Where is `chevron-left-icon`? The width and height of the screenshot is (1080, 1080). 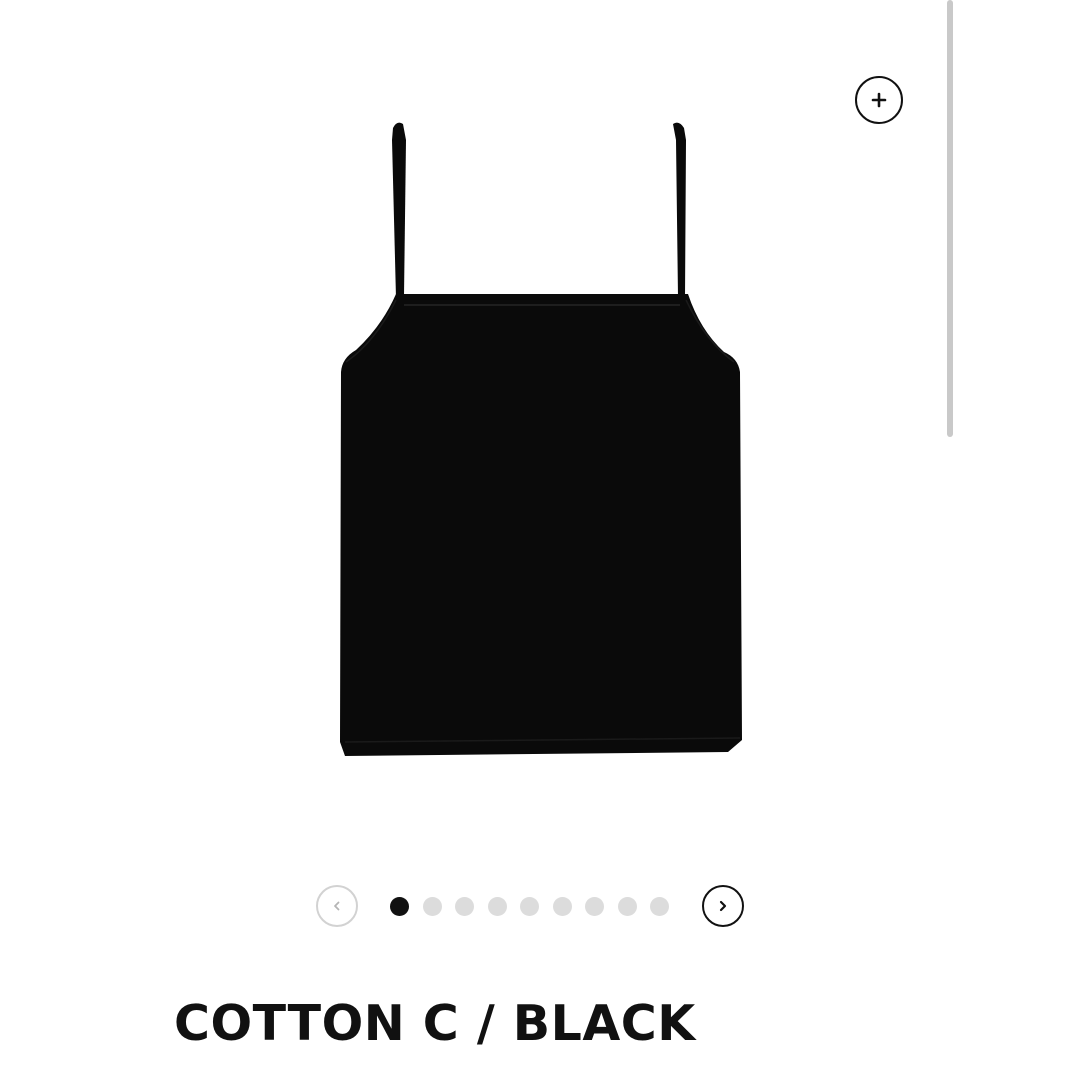
chevron-left-icon is located at coordinates (337, 906).